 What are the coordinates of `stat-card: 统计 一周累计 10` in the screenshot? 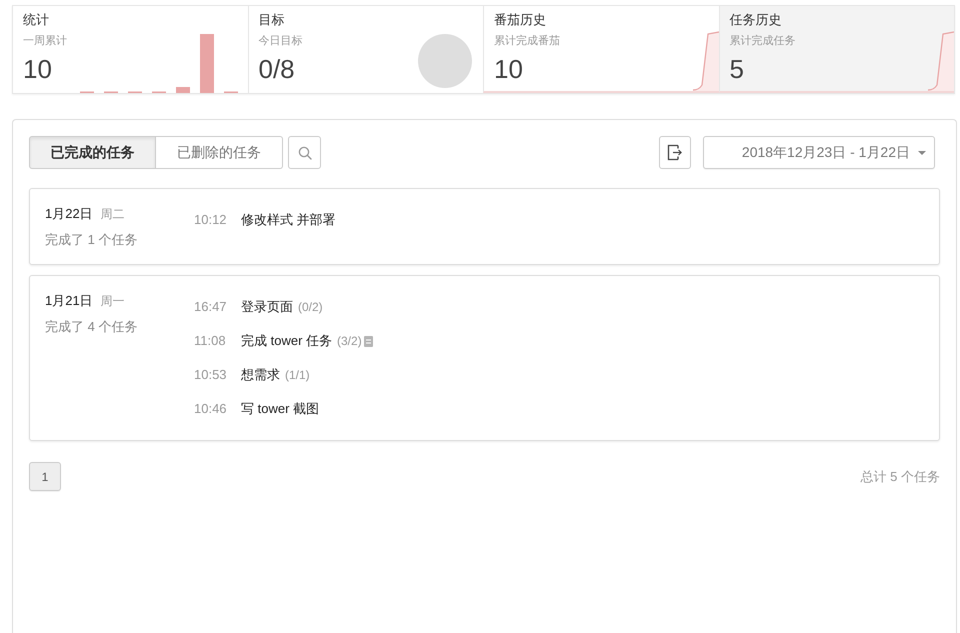 It's located at (130, 49).